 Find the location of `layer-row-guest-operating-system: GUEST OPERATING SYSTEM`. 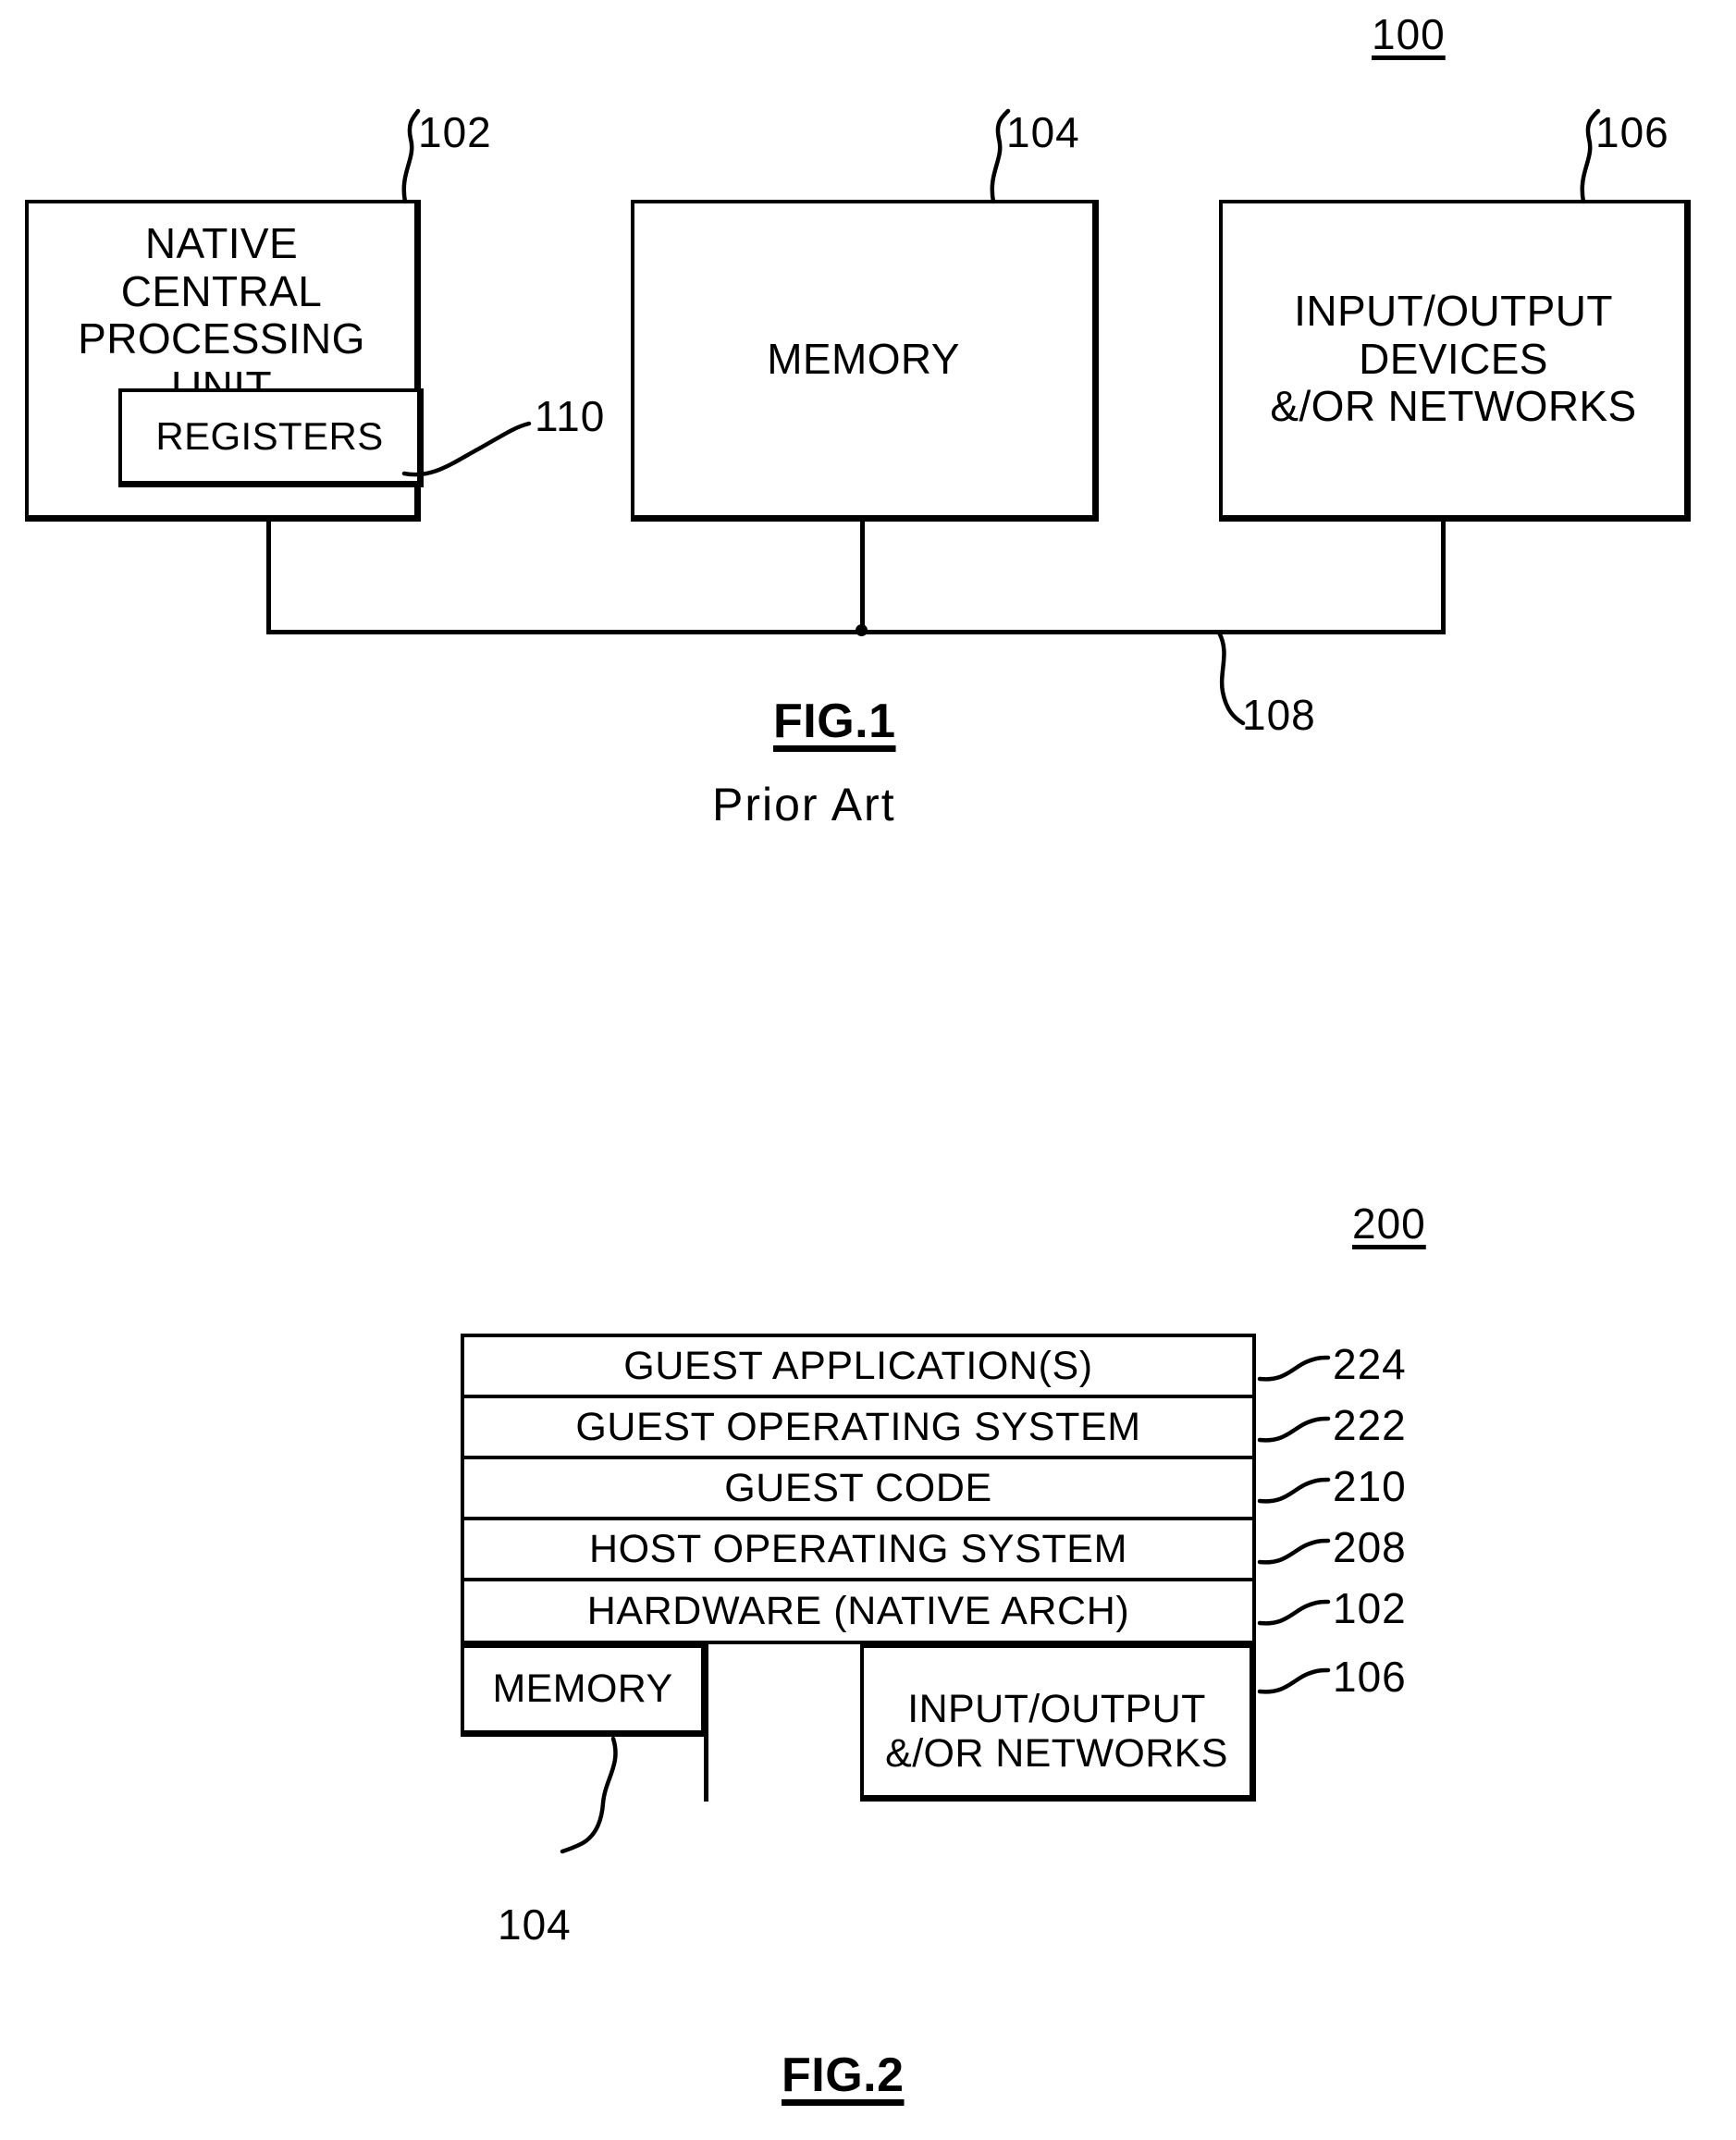

layer-row-guest-operating-system: GUEST OPERATING SYSTEM is located at coordinates (858, 1425).